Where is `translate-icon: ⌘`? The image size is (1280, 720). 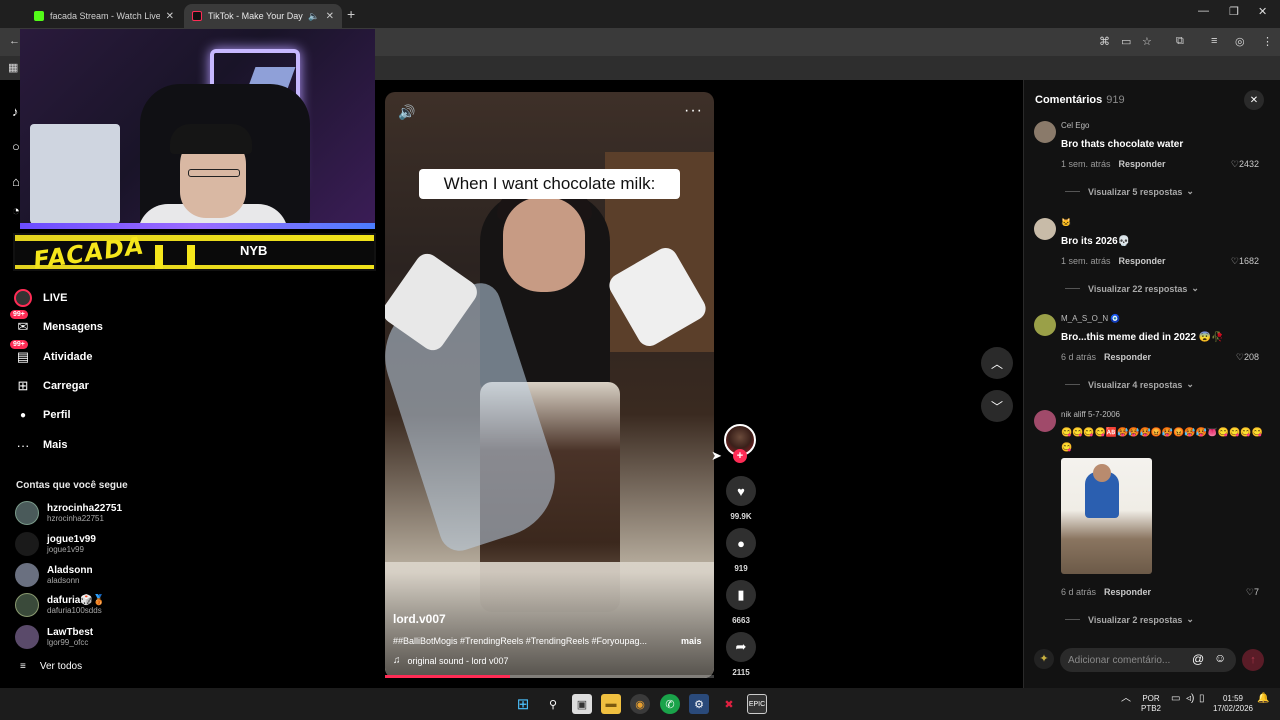 translate-icon: ⌘ is located at coordinates (1104, 41).